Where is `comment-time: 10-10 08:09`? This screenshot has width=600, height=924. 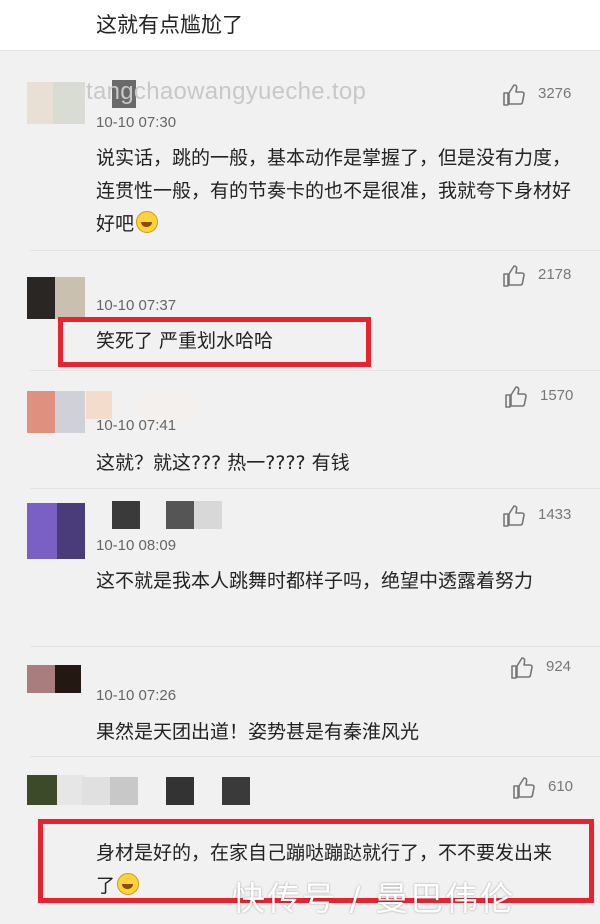
comment-time: 10-10 08:09 is located at coordinates (136, 545).